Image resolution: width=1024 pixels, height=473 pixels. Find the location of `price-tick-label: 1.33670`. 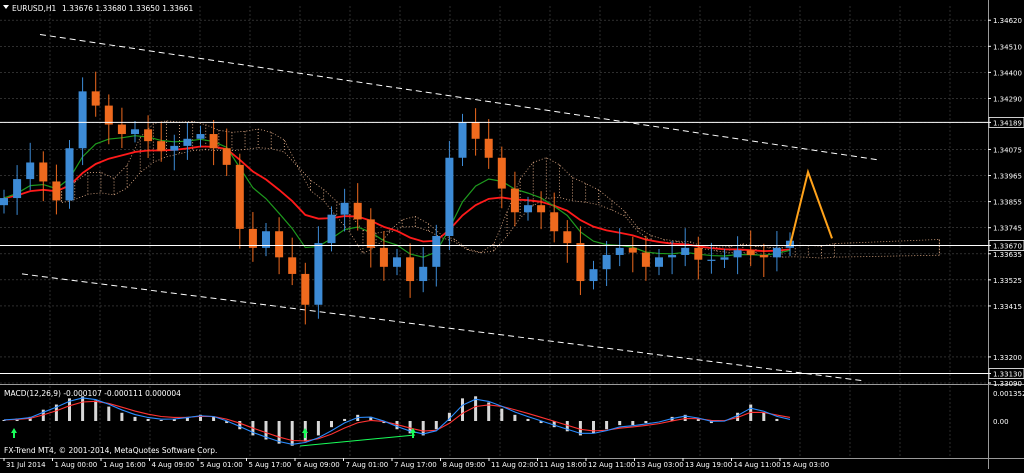

price-tick-label: 1.33670 is located at coordinates (1007, 246).